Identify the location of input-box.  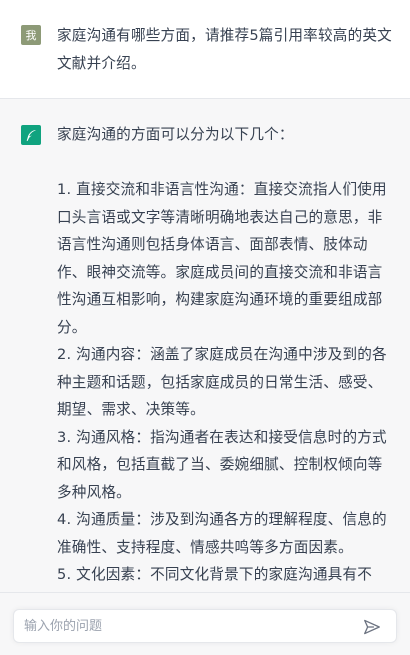
(205, 626).